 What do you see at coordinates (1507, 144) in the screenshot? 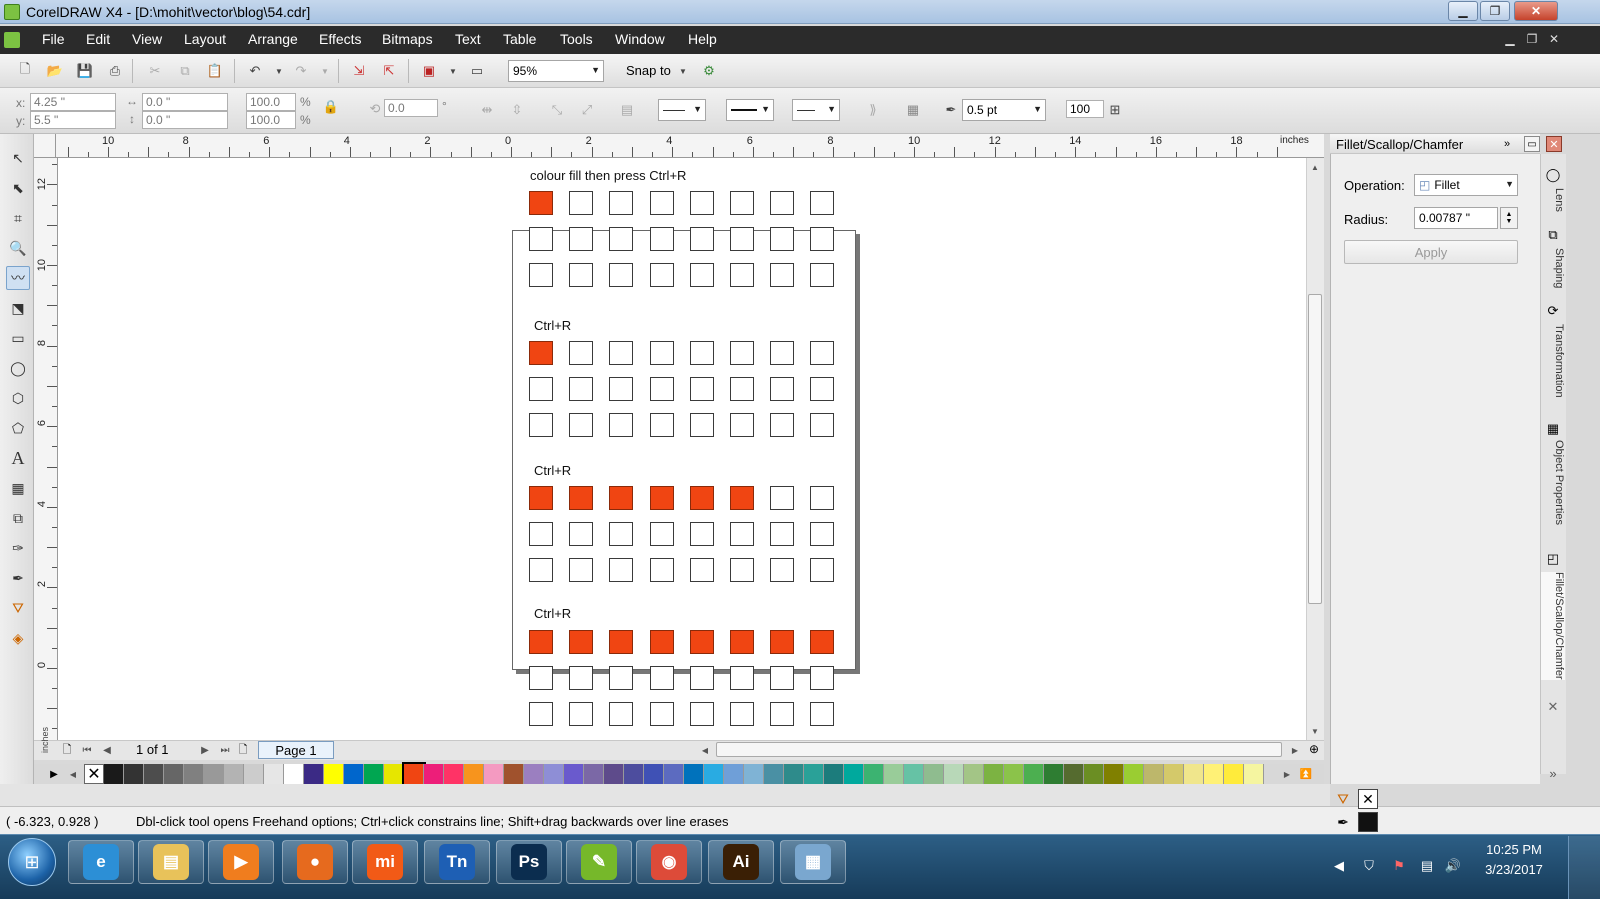
I see `docker-expand-icon: »` at bounding box center [1507, 144].